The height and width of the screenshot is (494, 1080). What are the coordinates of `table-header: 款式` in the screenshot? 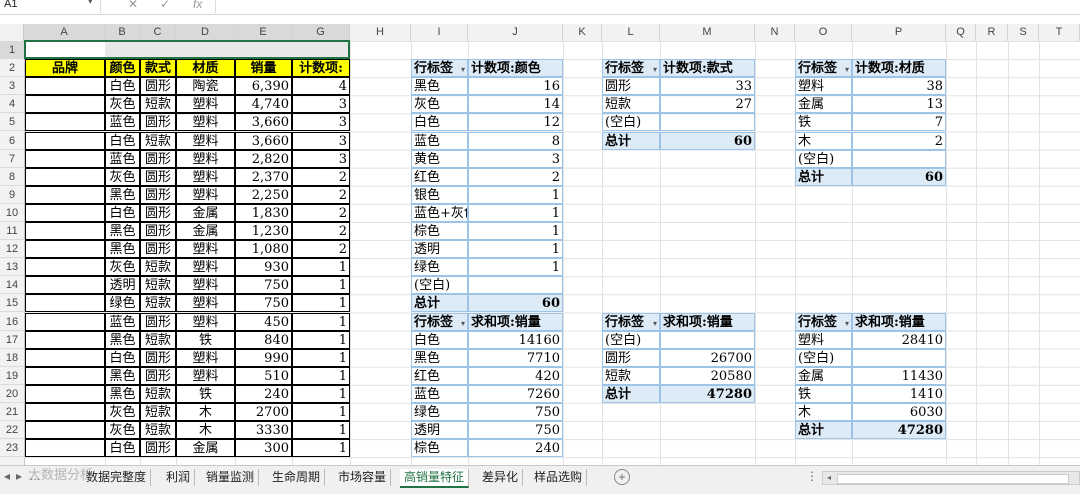 It's located at (158, 68).